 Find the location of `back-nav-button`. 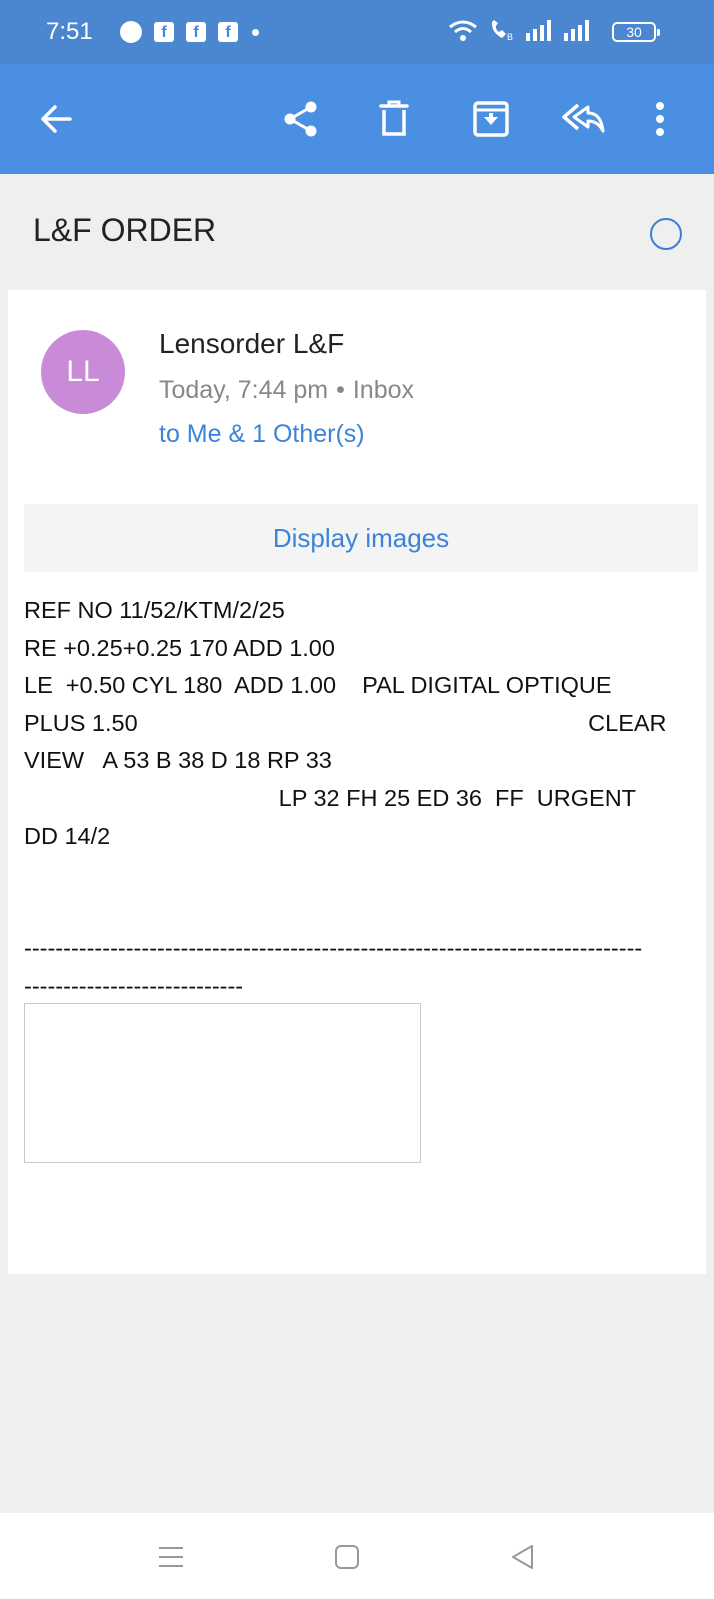

back-nav-button is located at coordinates (523, 1557).